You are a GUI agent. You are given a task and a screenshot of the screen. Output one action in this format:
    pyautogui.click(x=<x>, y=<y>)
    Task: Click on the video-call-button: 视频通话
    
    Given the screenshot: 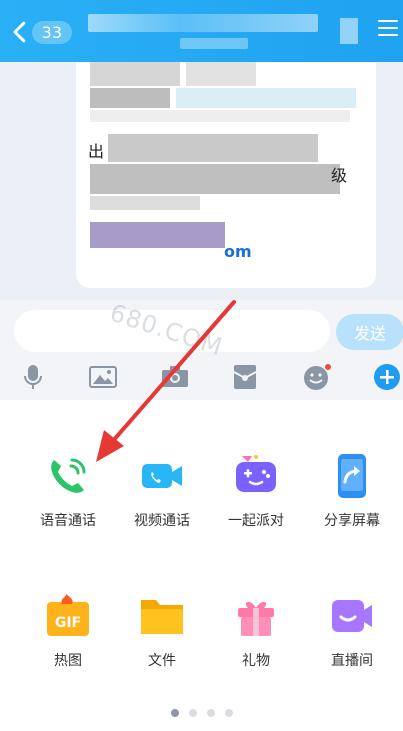 What is the action you would take?
    pyautogui.click(x=162, y=491)
    